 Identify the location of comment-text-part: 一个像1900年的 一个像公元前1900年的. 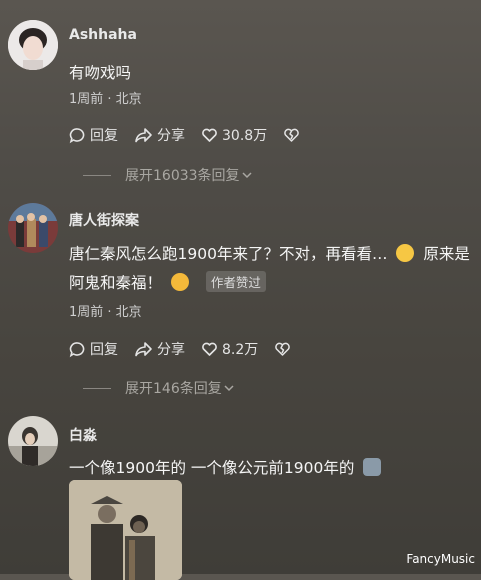
(212, 468).